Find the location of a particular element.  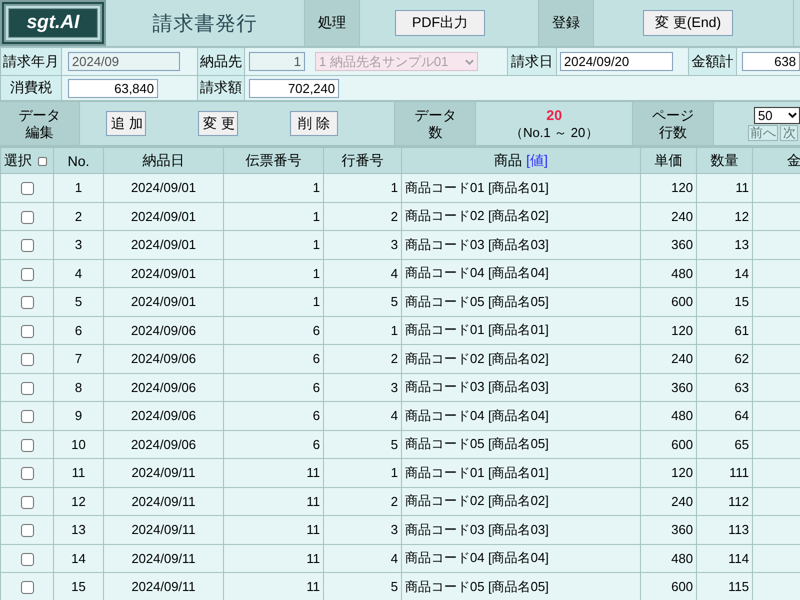

table-cell: 114 is located at coordinates (724, 558).